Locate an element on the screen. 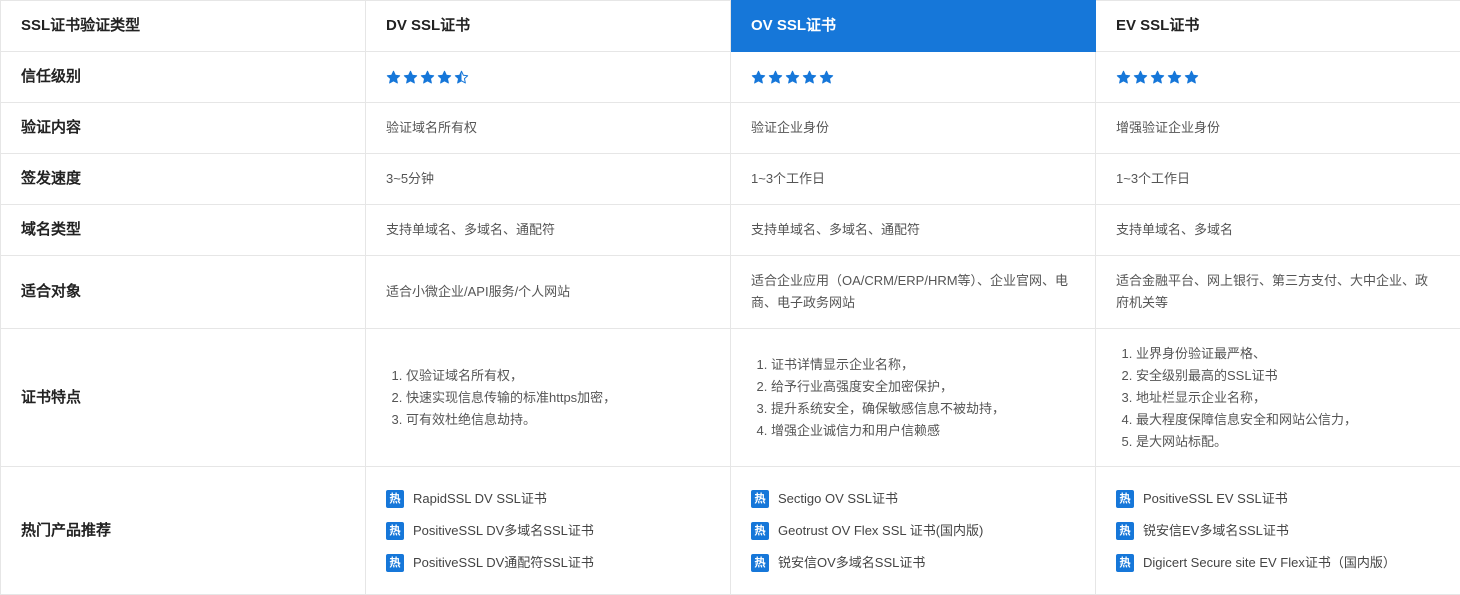  ov-rating is located at coordinates (792, 77).